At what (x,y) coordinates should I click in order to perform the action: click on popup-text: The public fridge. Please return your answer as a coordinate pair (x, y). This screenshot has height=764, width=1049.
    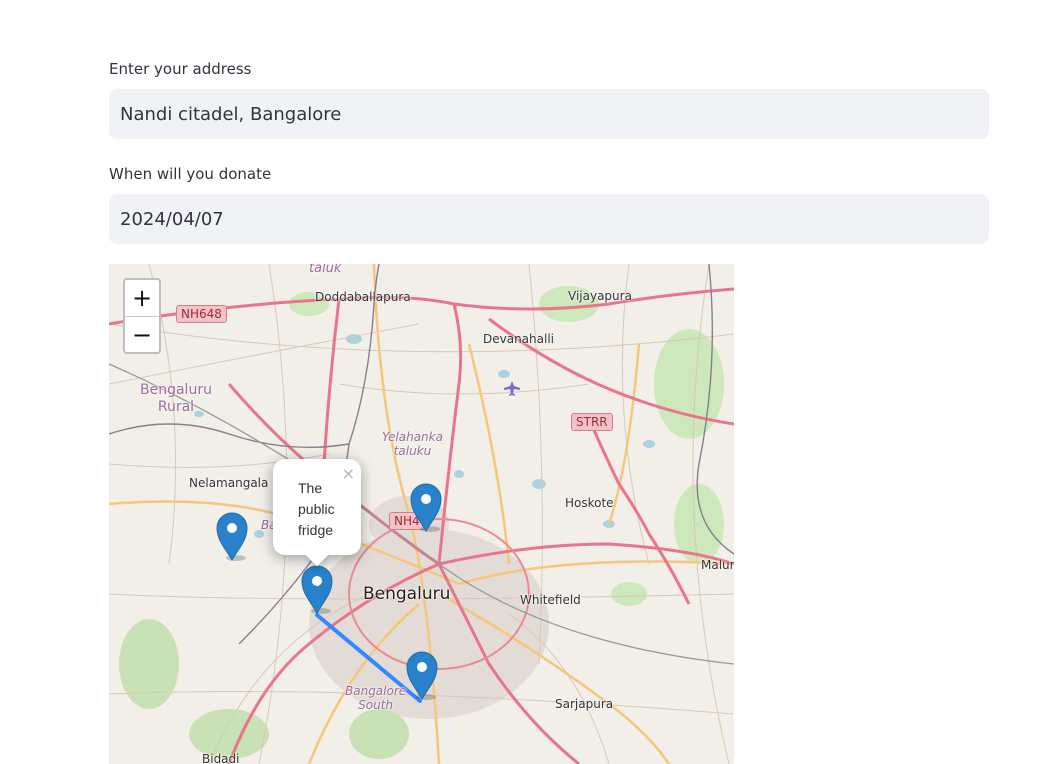
    Looking at the image, I should click on (316, 509).